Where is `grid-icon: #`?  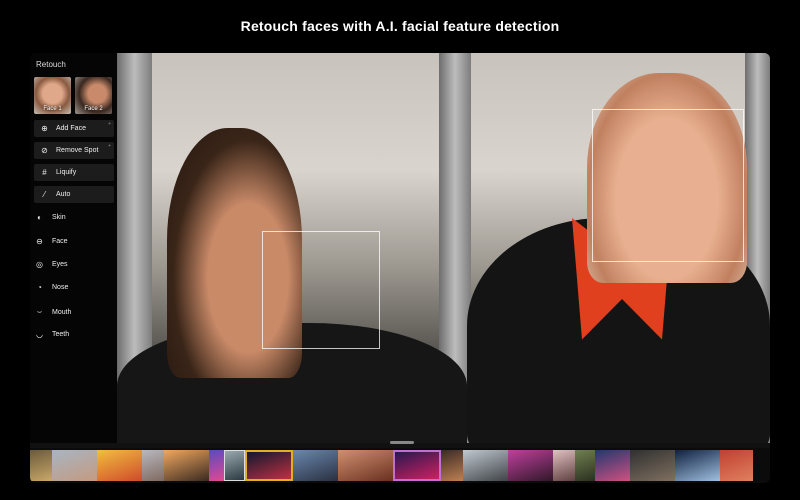
grid-icon: # is located at coordinates (44, 172).